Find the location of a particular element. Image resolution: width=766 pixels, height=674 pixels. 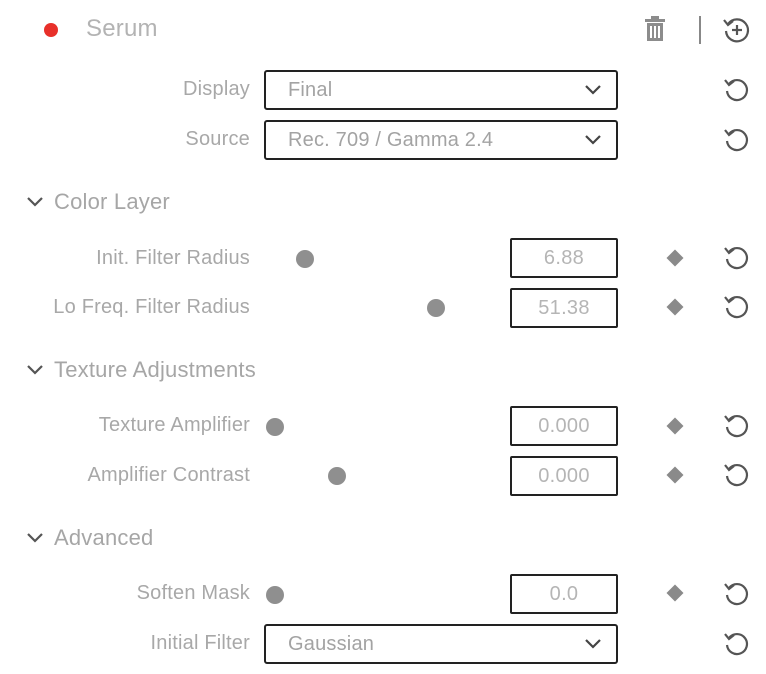

enable-toggle is located at coordinates (51, 30).